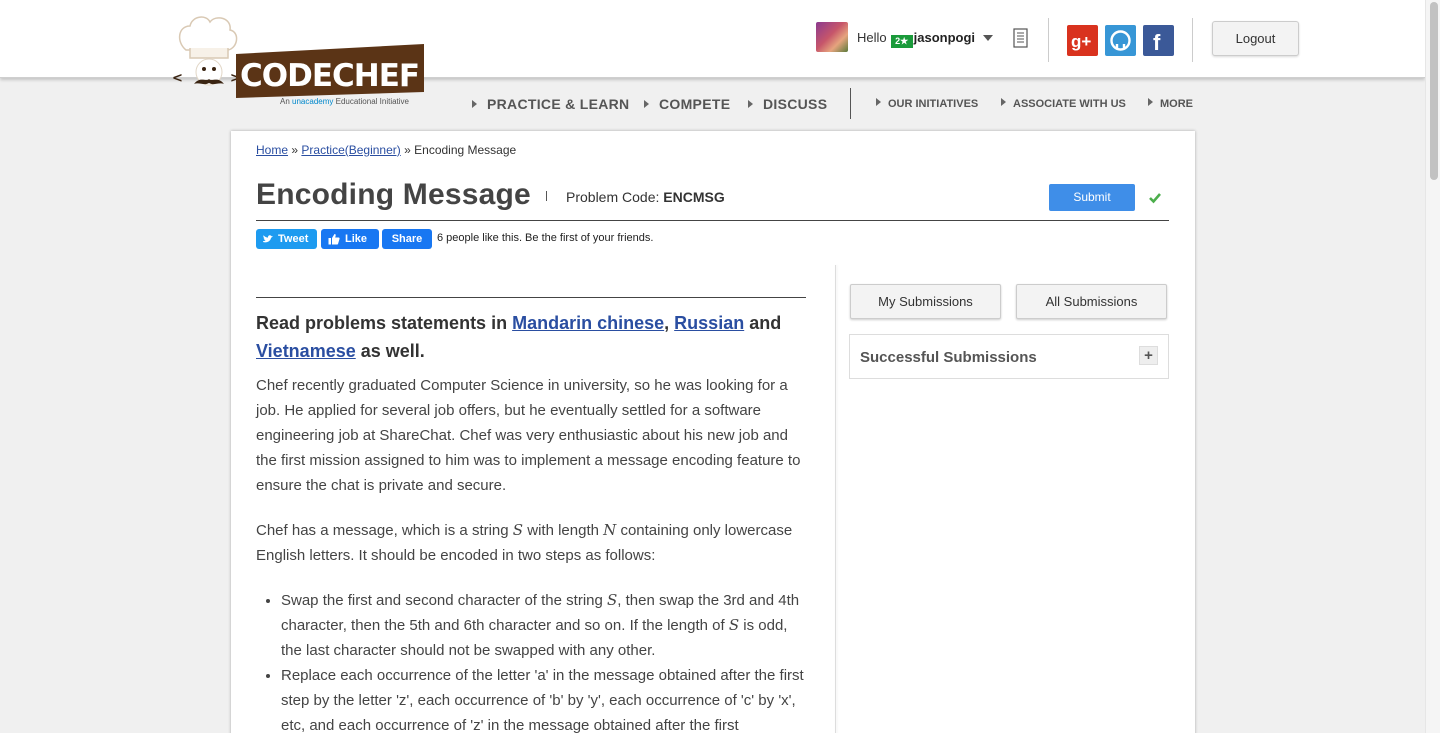 The image size is (1440, 733). What do you see at coordinates (334, 239) in the screenshot?
I see `thumbs-up-icon` at bounding box center [334, 239].